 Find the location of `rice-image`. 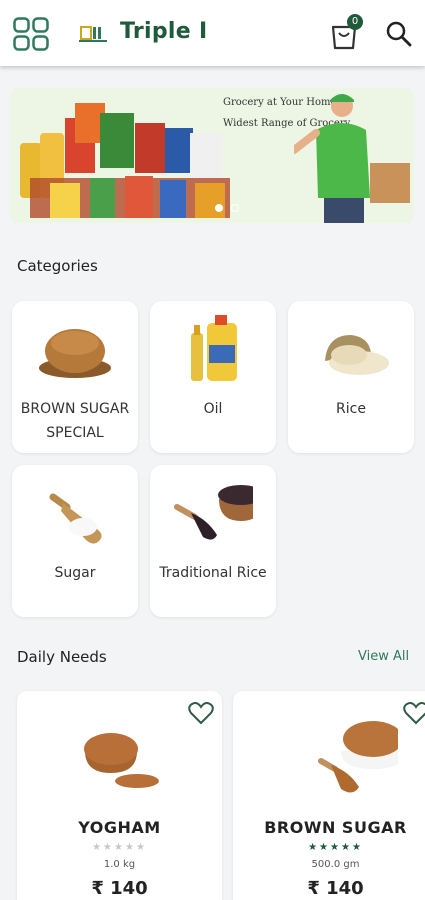

rice-image is located at coordinates (357, 355).